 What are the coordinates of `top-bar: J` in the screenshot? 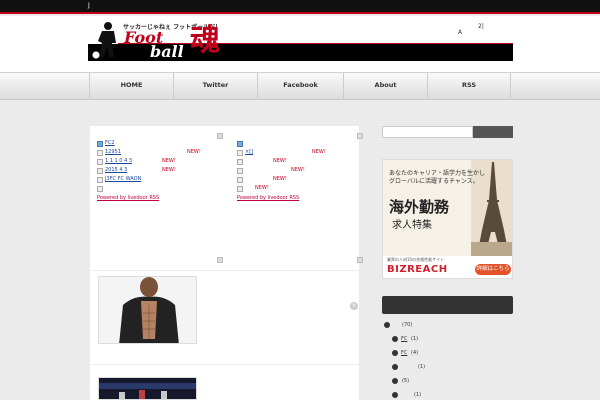 It's located at (300, 7).